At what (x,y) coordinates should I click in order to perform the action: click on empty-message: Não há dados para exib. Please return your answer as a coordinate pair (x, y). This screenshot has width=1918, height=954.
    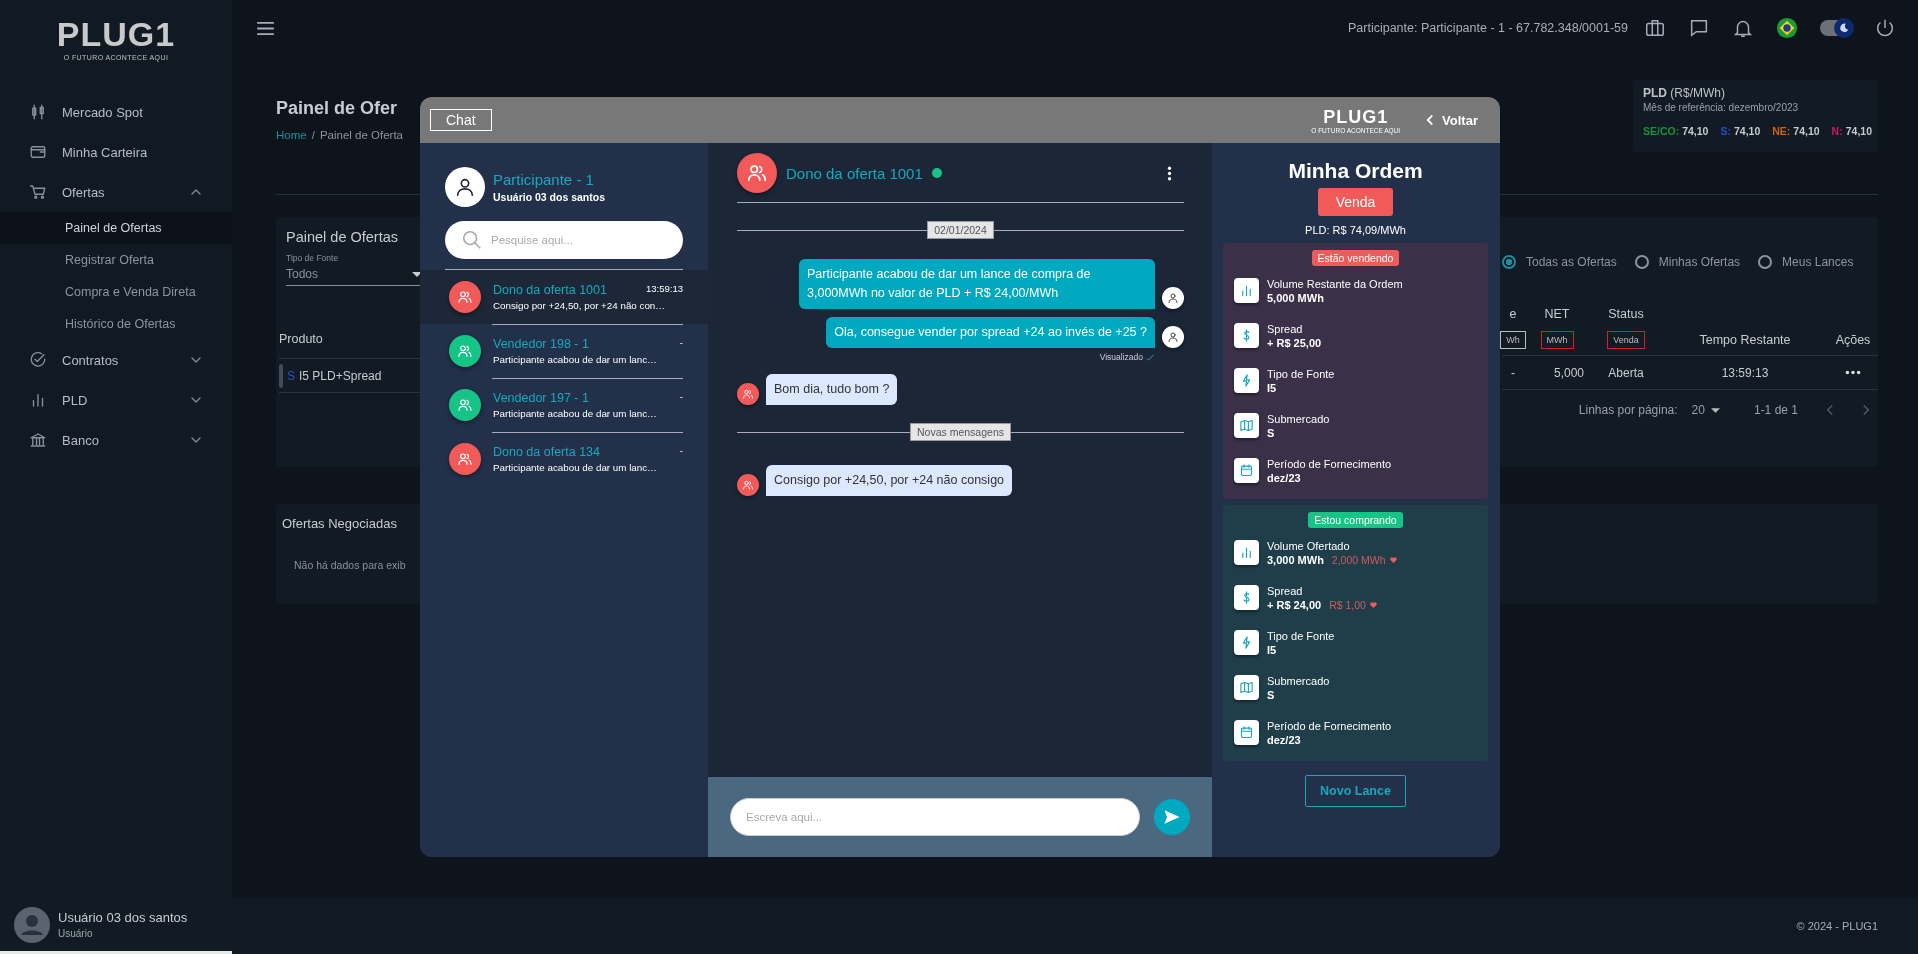
    Looking at the image, I should click on (350, 565).